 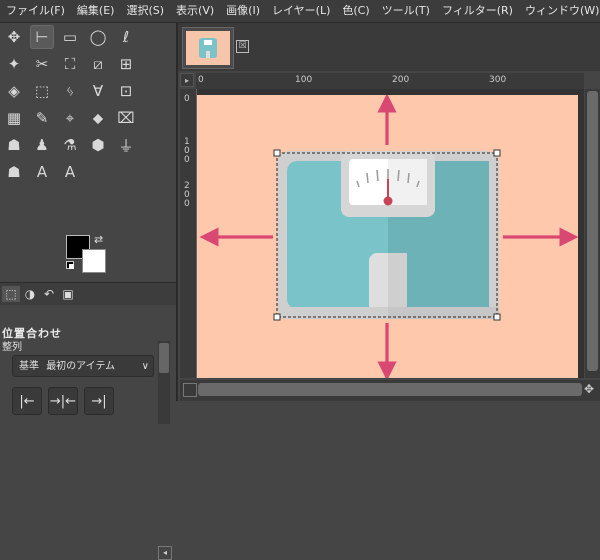 I want to click on reset-colors-icon, so click(x=70, y=265).